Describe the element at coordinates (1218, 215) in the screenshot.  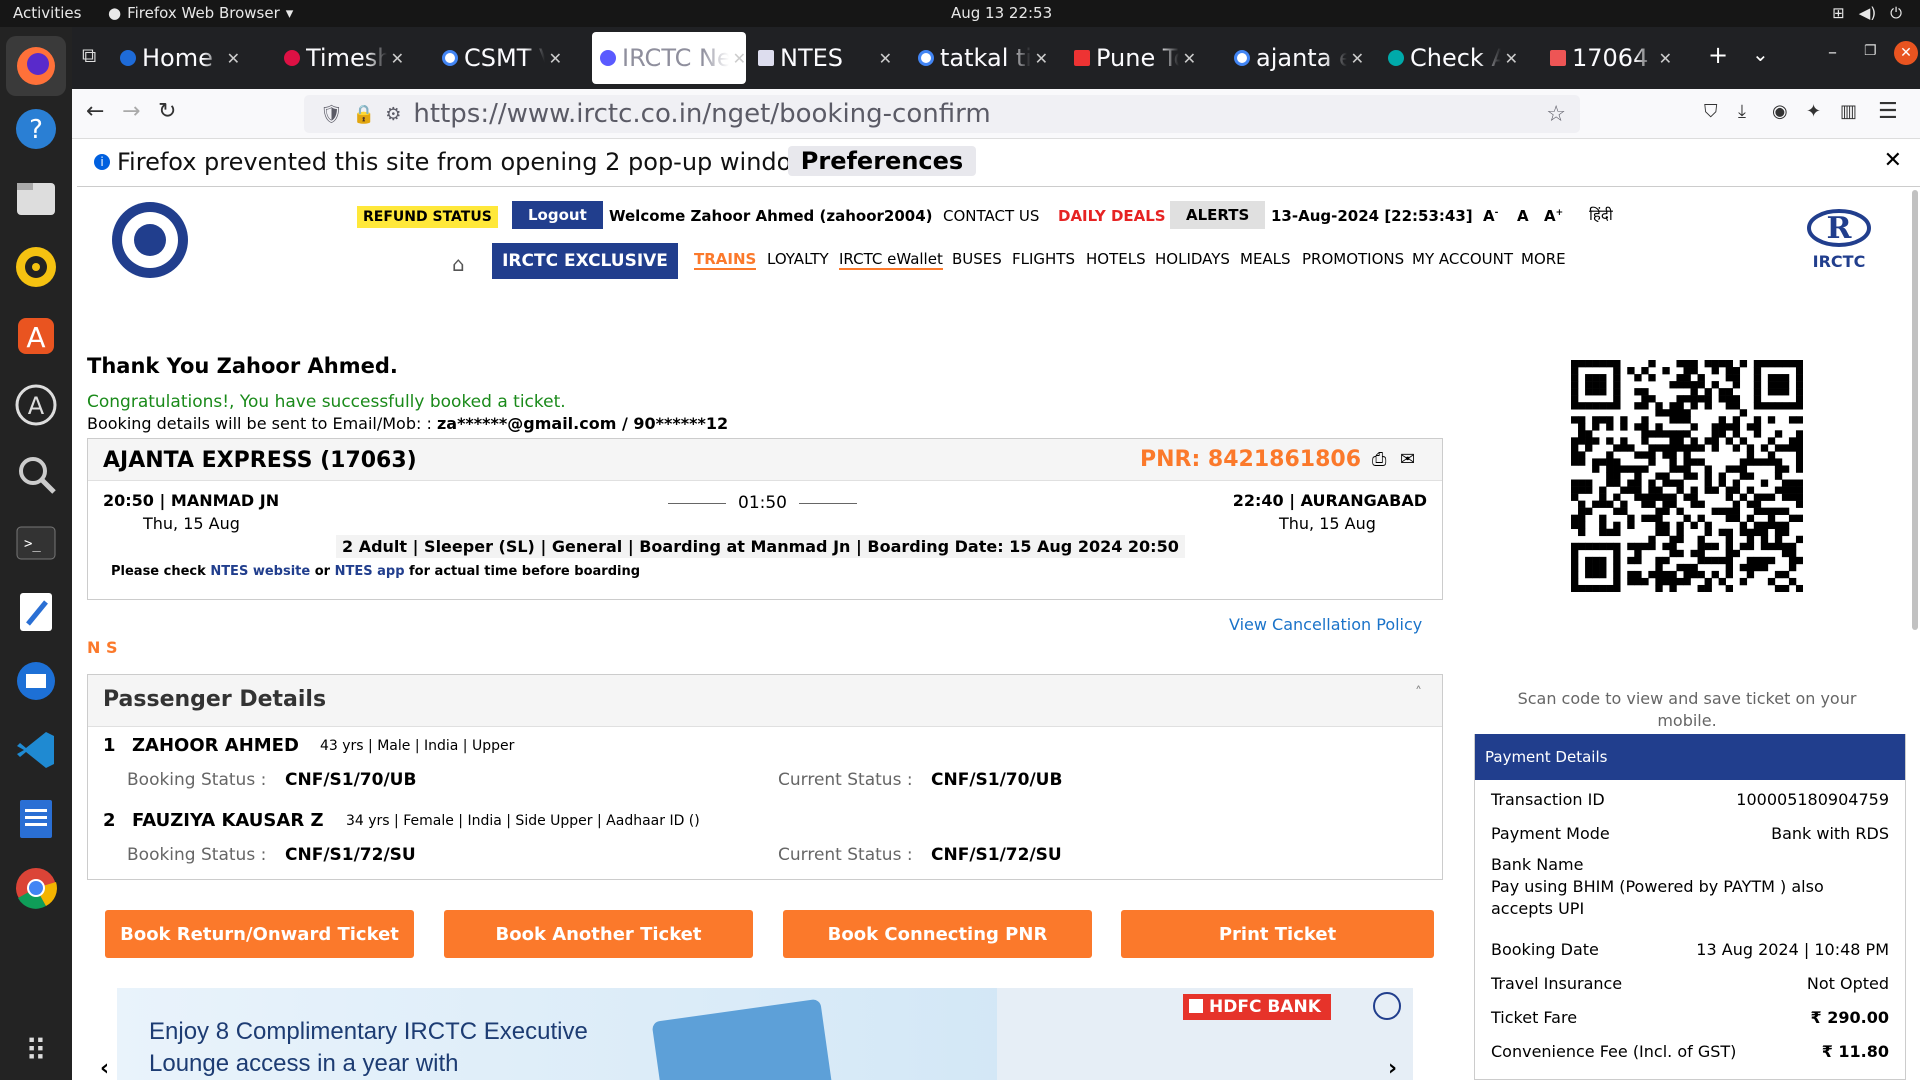
I see `alerts-button: ALERTS` at that location.